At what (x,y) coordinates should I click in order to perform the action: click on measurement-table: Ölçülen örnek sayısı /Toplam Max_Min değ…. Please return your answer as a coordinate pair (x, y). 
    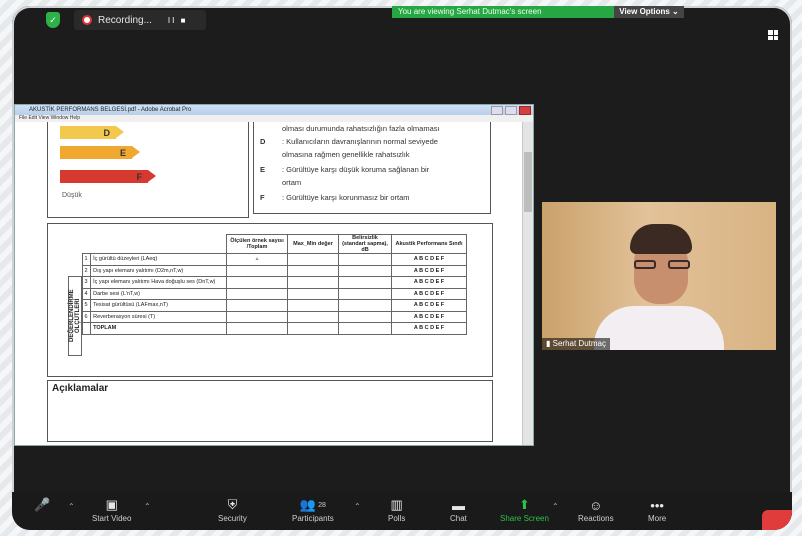
    Looking at the image, I should click on (266, 284).